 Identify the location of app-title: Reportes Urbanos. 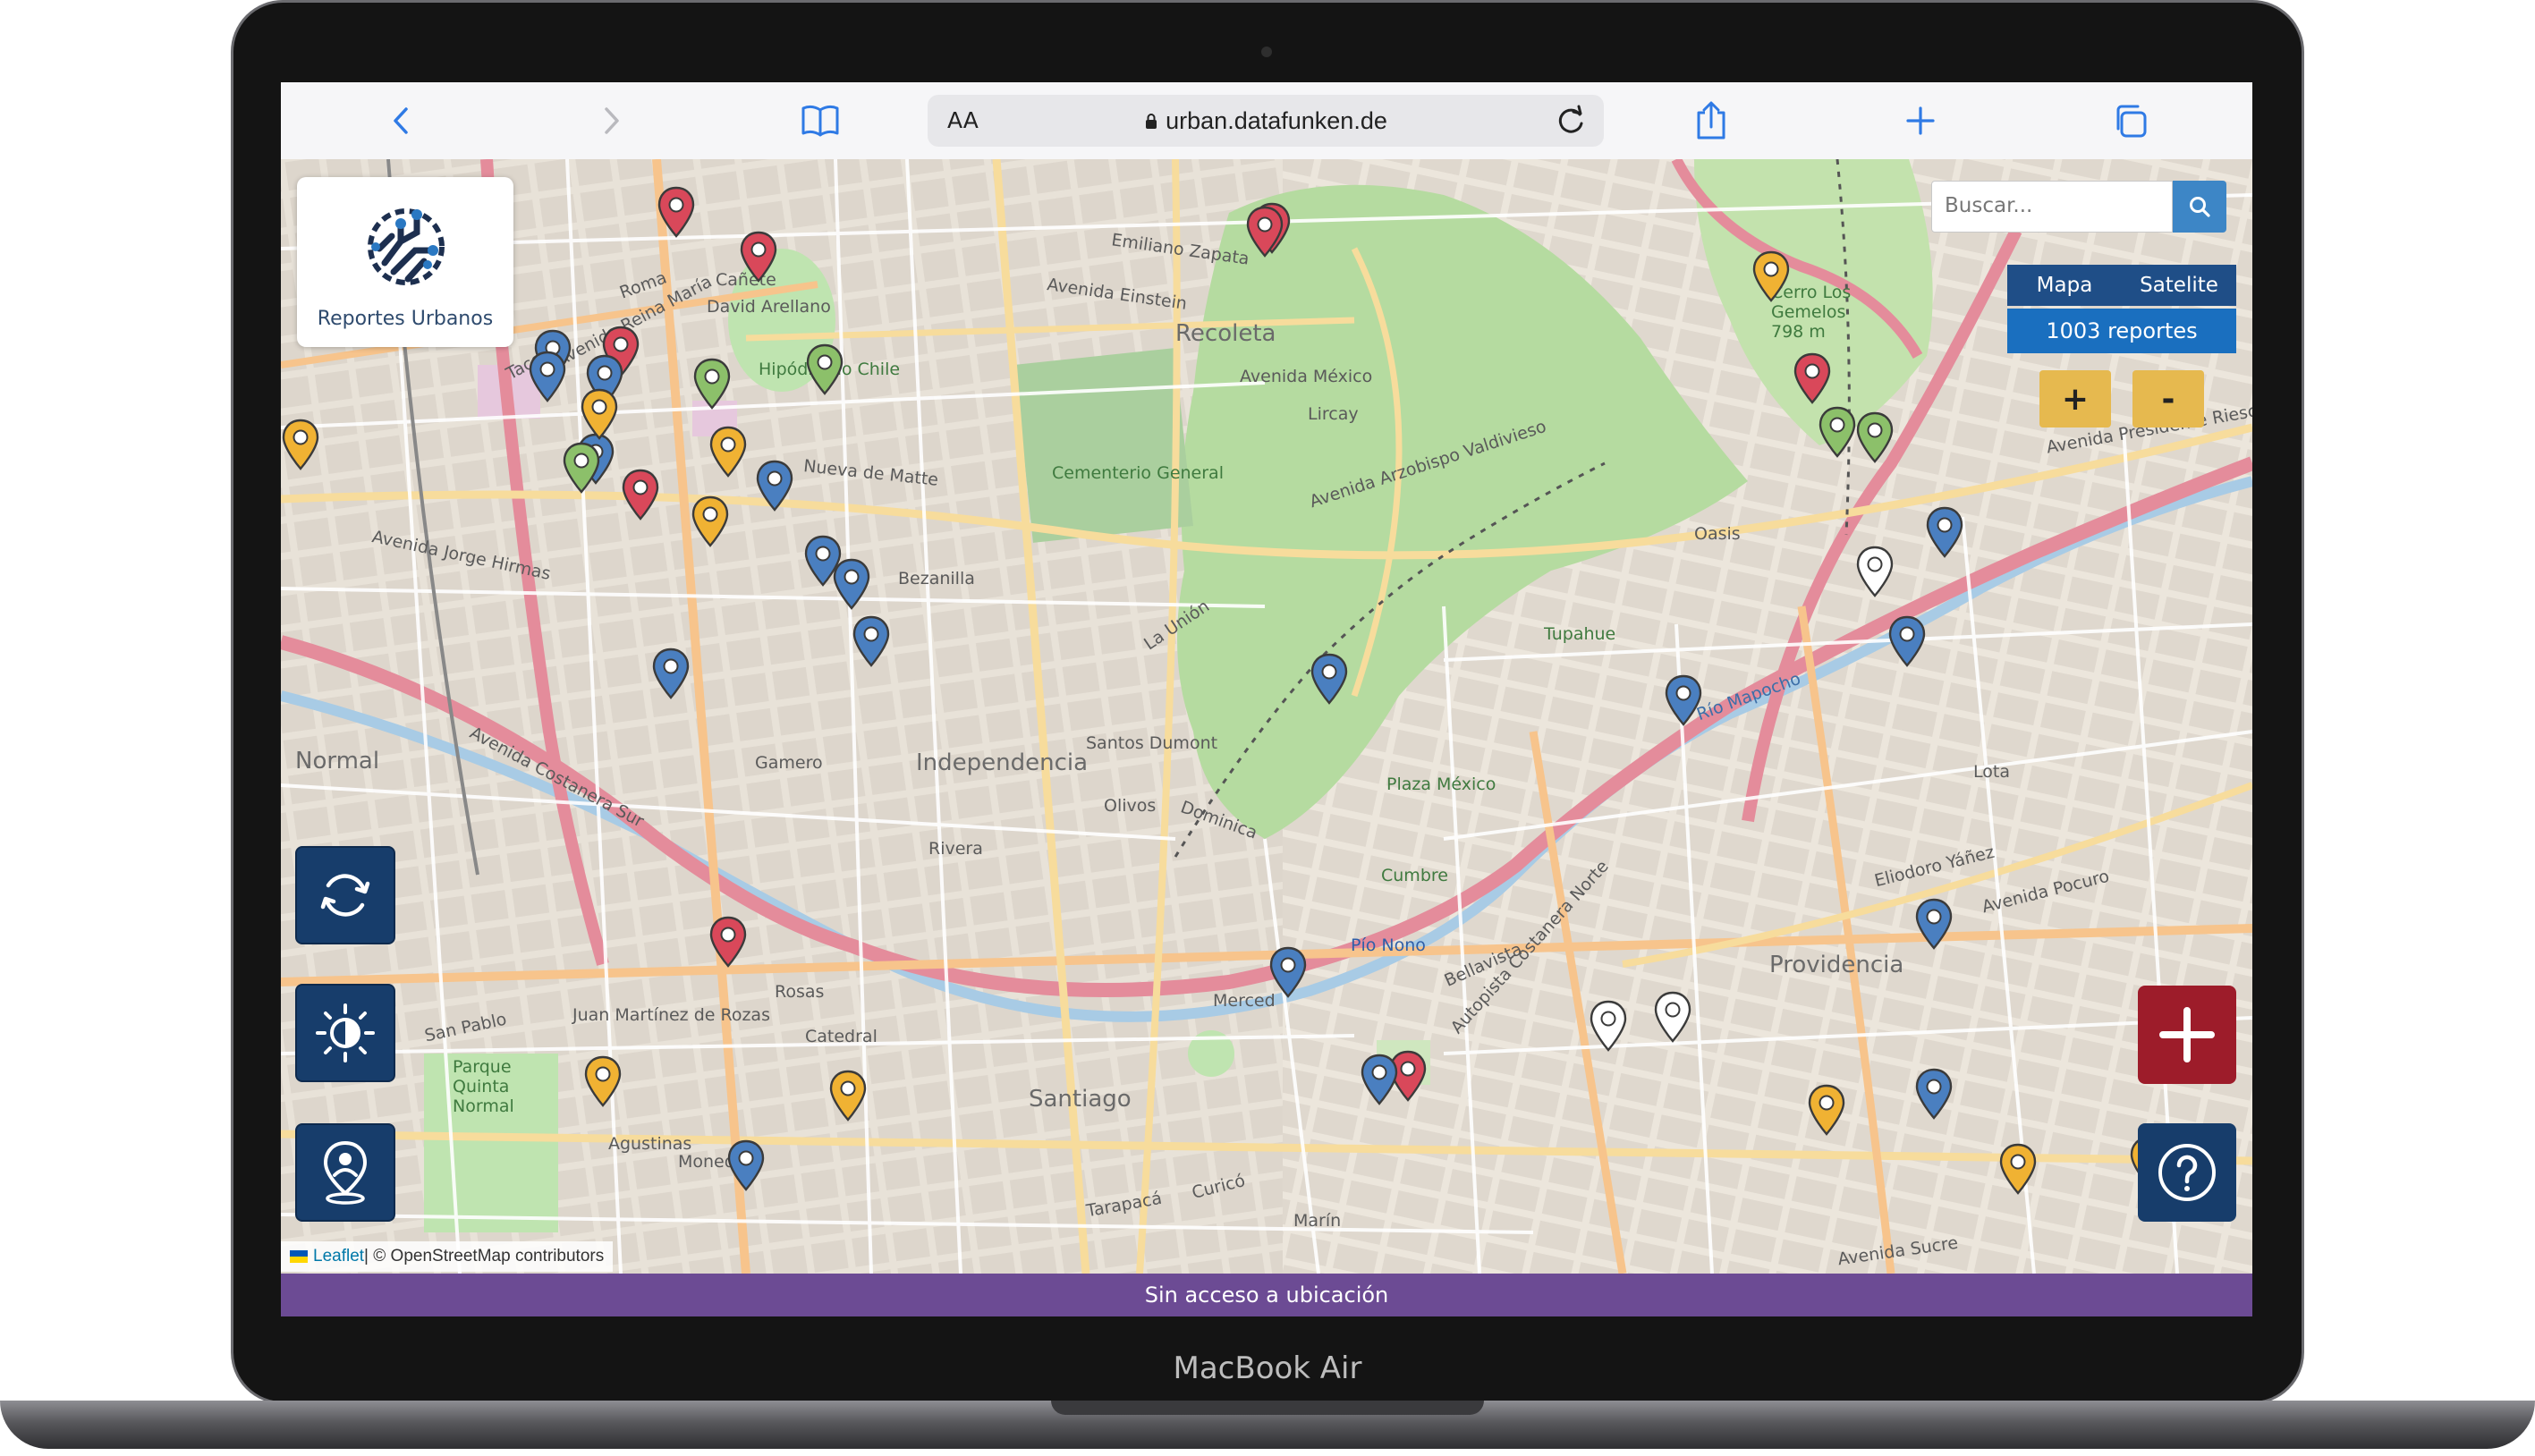
(405, 319).